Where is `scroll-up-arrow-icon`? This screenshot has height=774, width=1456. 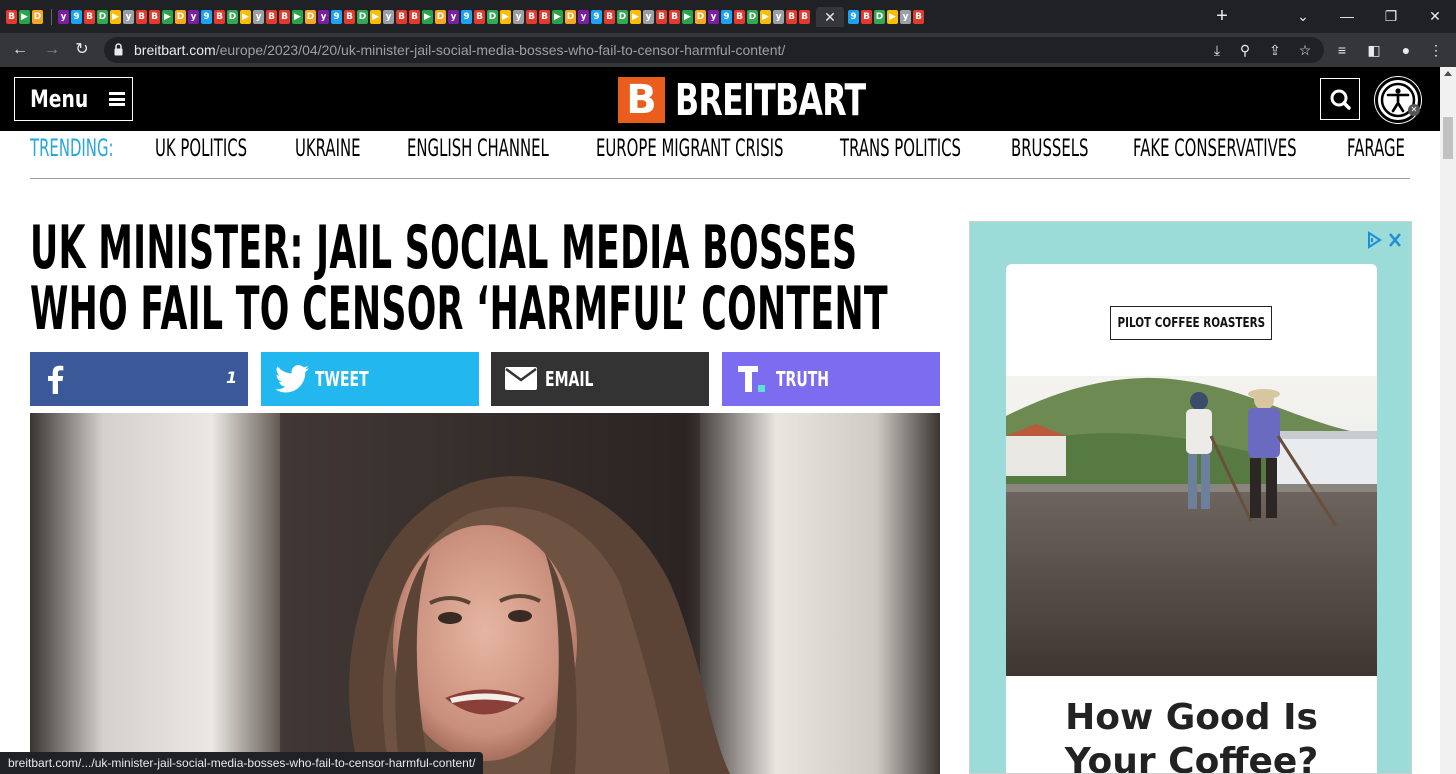
scroll-up-arrow-icon is located at coordinates (1448, 73).